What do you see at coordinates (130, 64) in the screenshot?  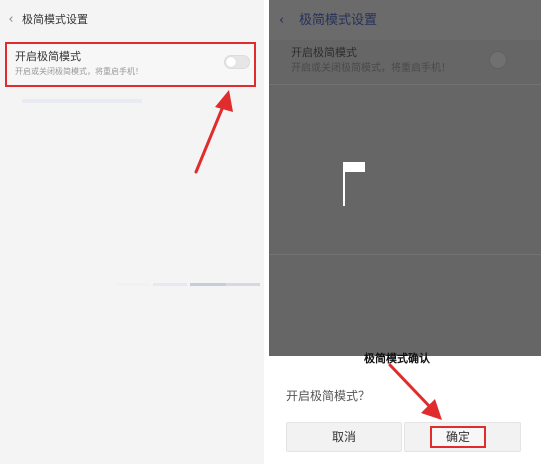 I see `setting-row-simple-mode: 开启极简模式 开启或关闭极简模式，将重启手机！` at bounding box center [130, 64].